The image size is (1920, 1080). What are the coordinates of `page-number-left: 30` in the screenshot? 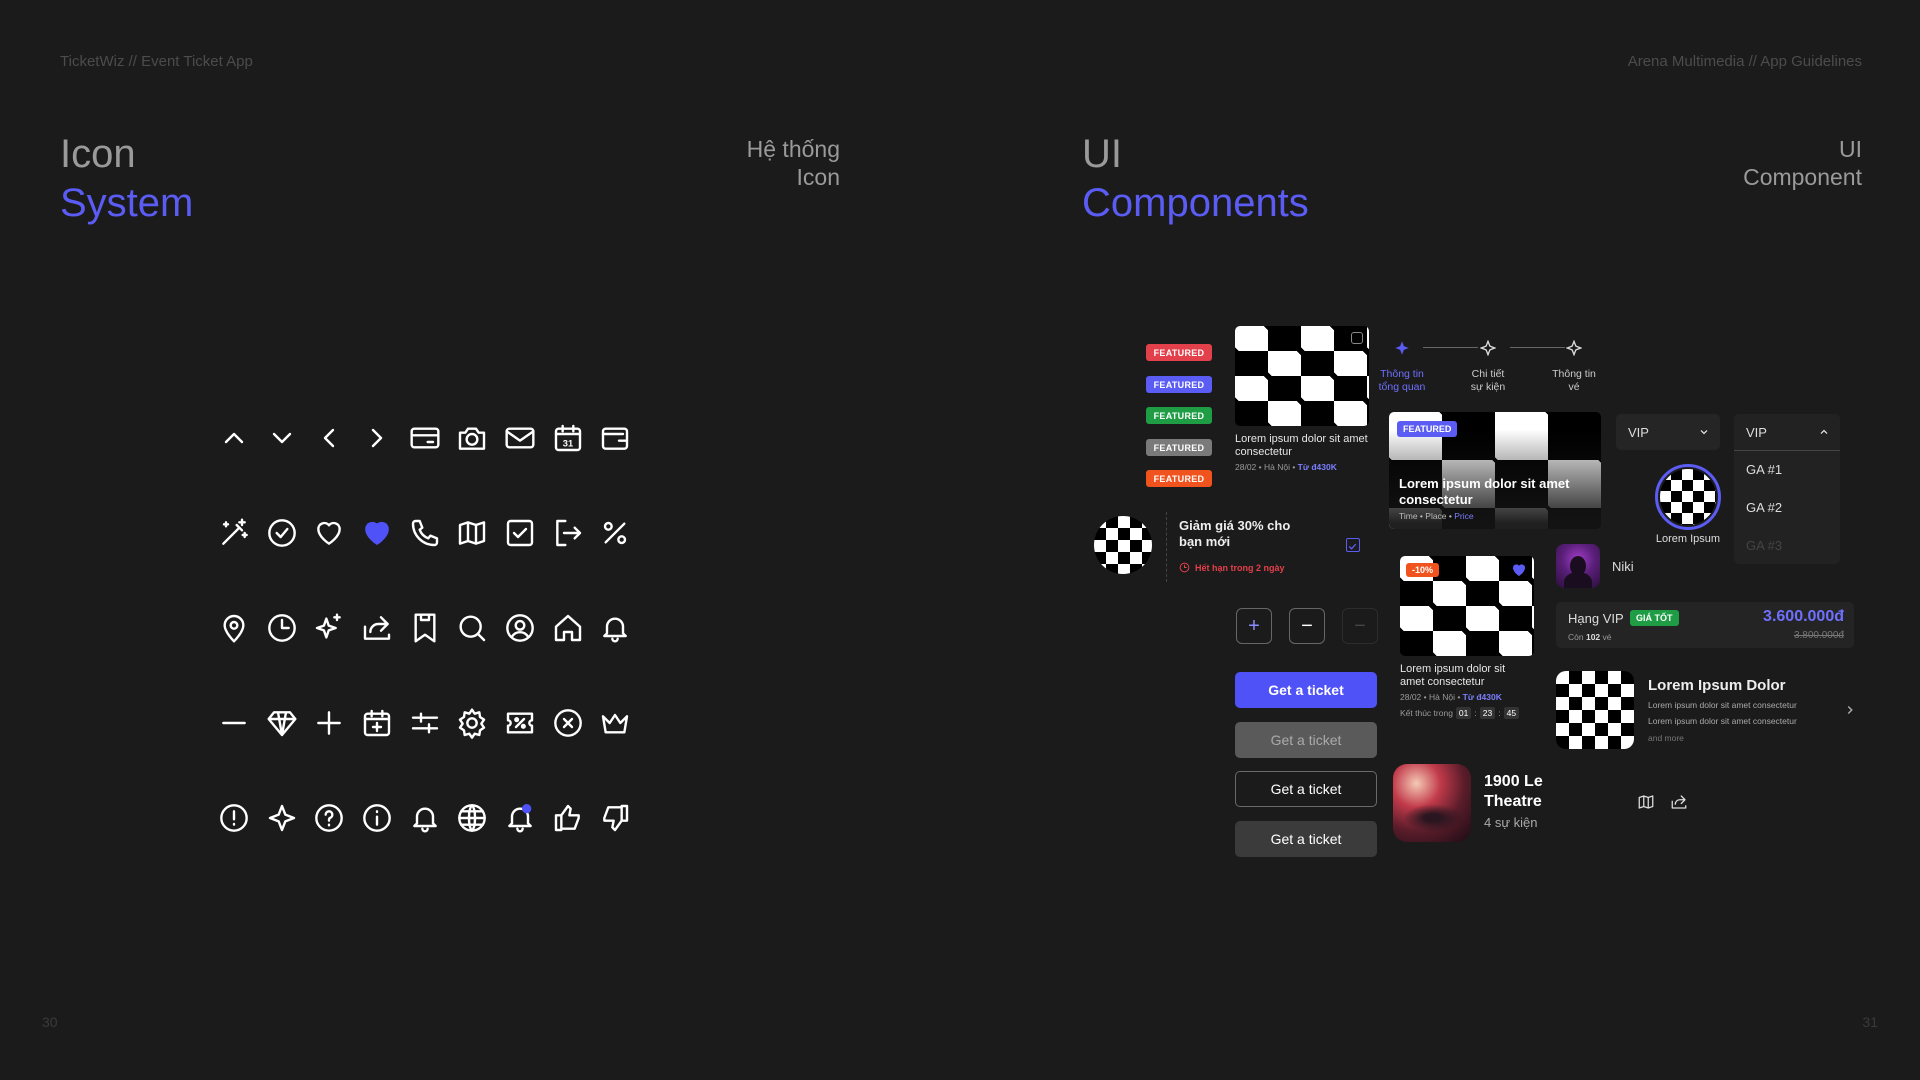 It's located at (50, 1022).